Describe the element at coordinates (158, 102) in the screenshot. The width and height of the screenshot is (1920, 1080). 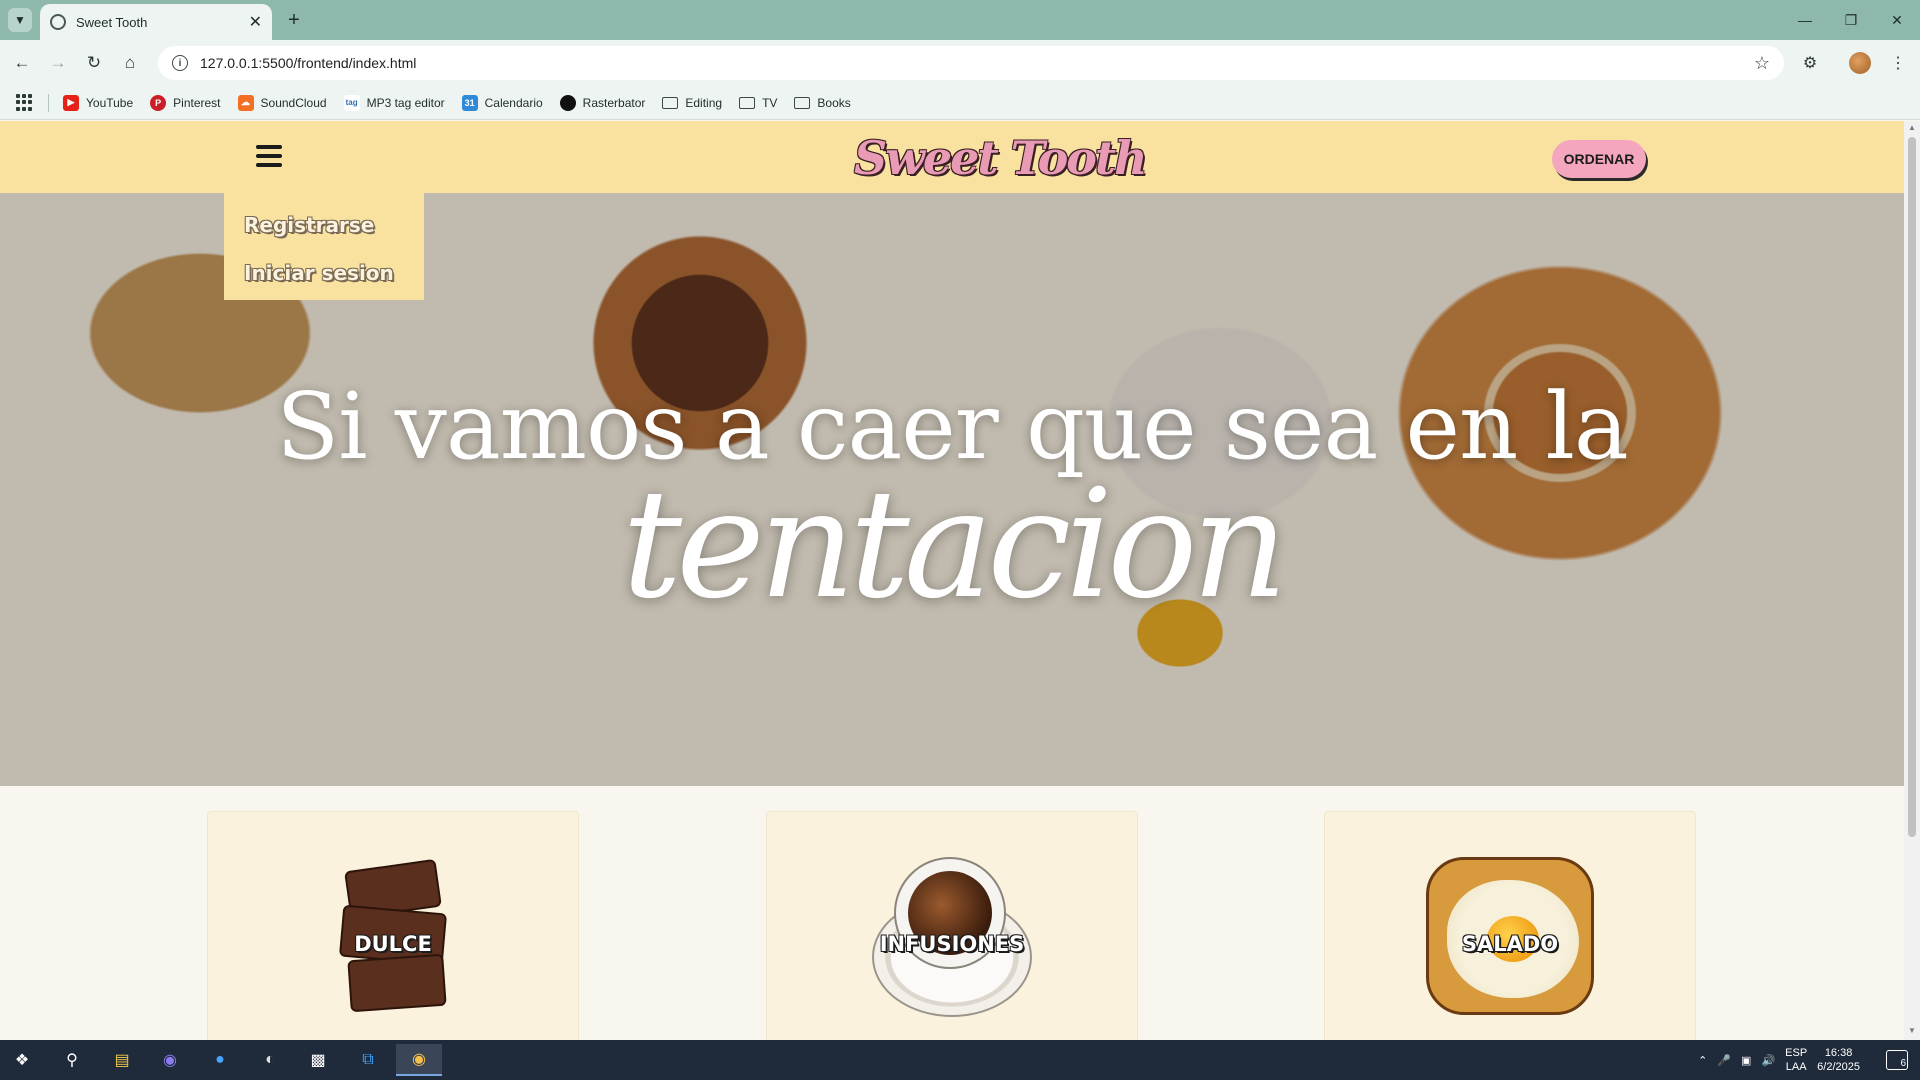
I see `pinterest-icon: P` at that location.